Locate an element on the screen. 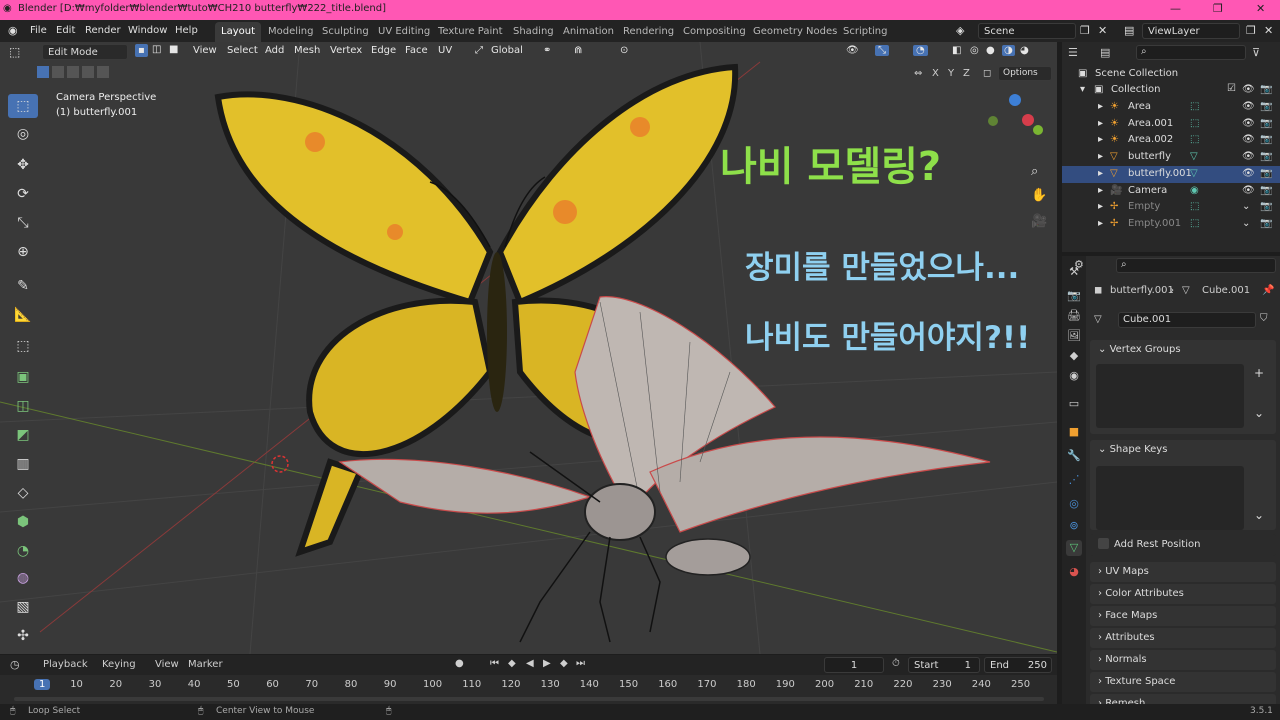 This screenshot has height=720, width=1280. world-tab-icon: ◉ is located at coordinates (1074, 376).